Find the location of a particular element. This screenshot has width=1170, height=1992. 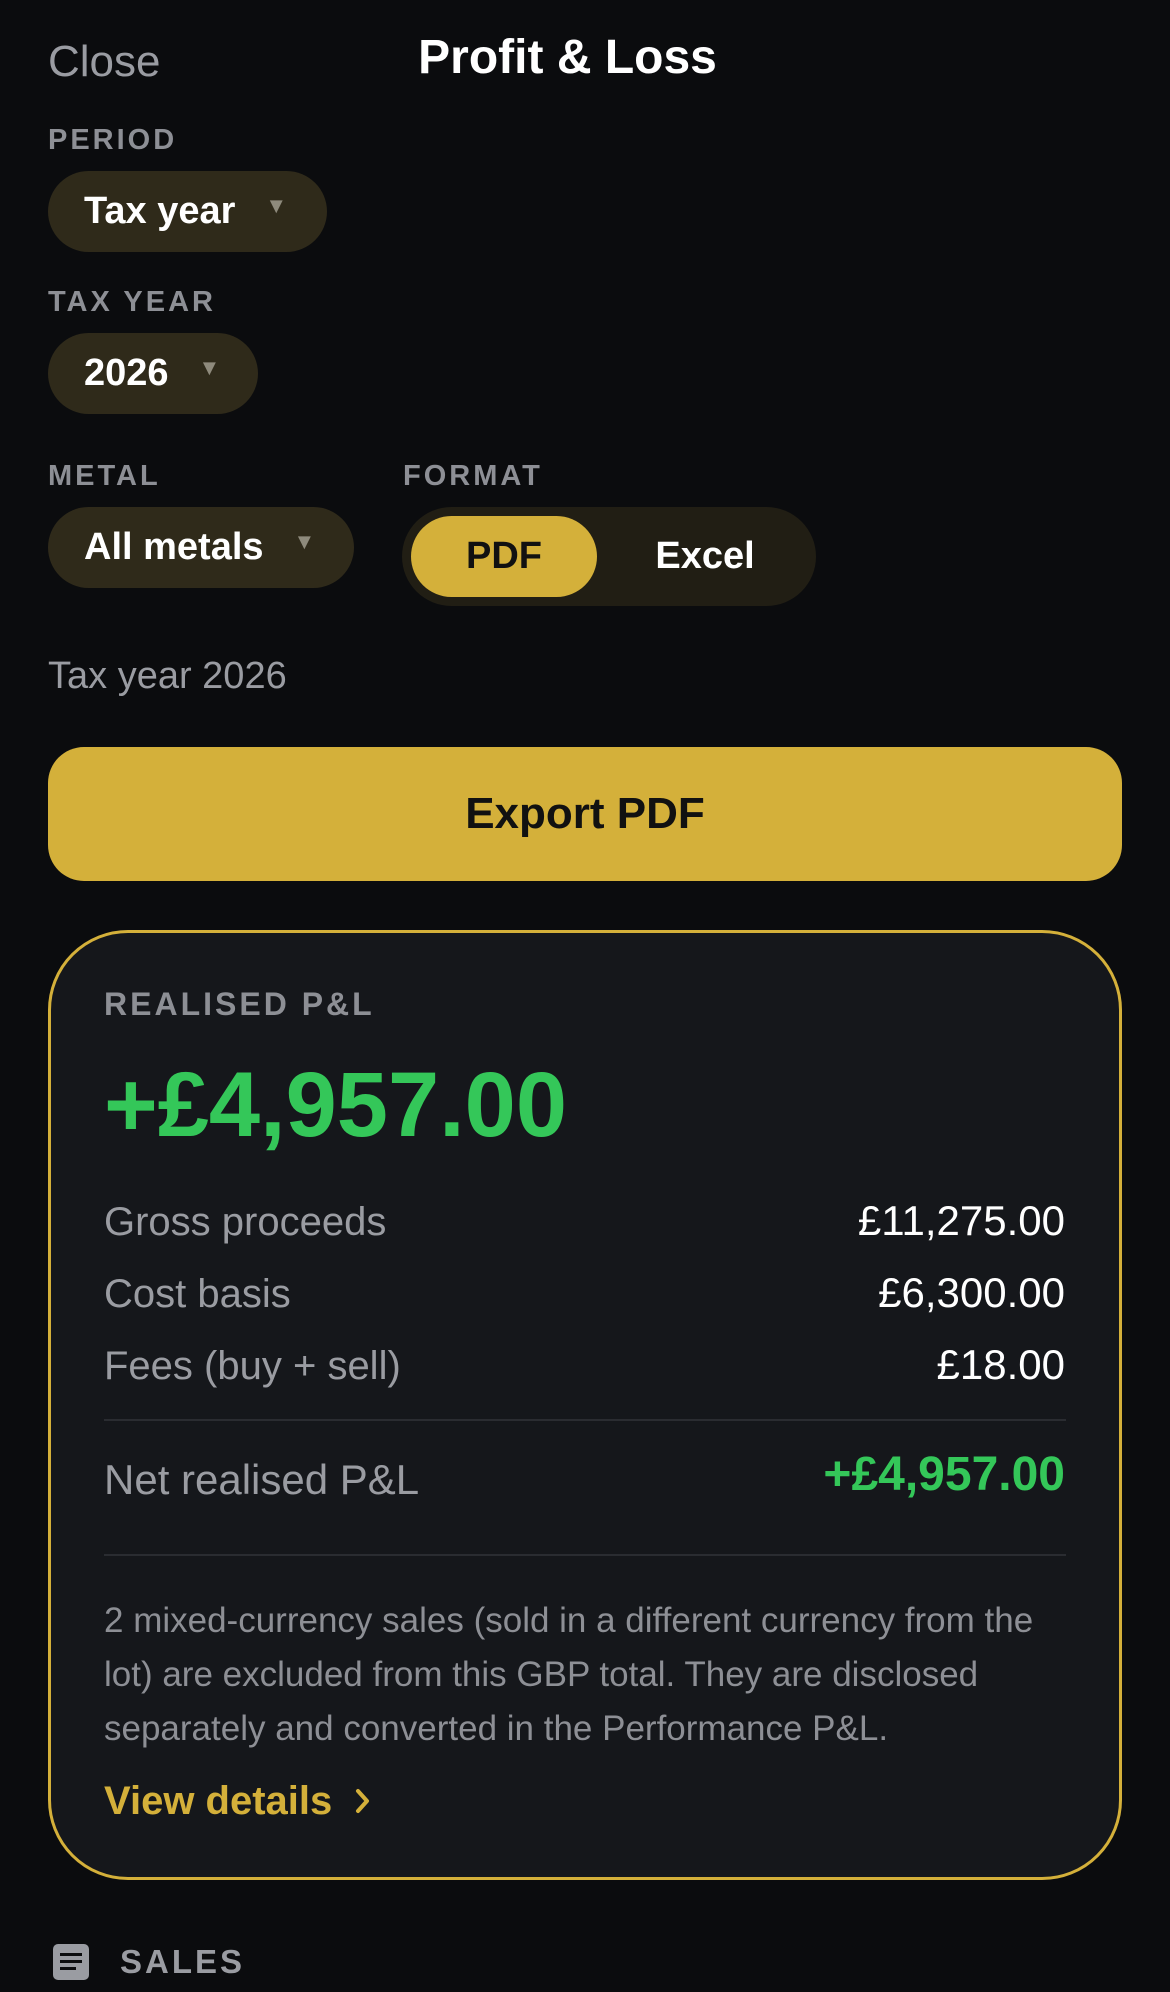

tax-year-label: TAX YEAR is located at coordinates (132, 302).